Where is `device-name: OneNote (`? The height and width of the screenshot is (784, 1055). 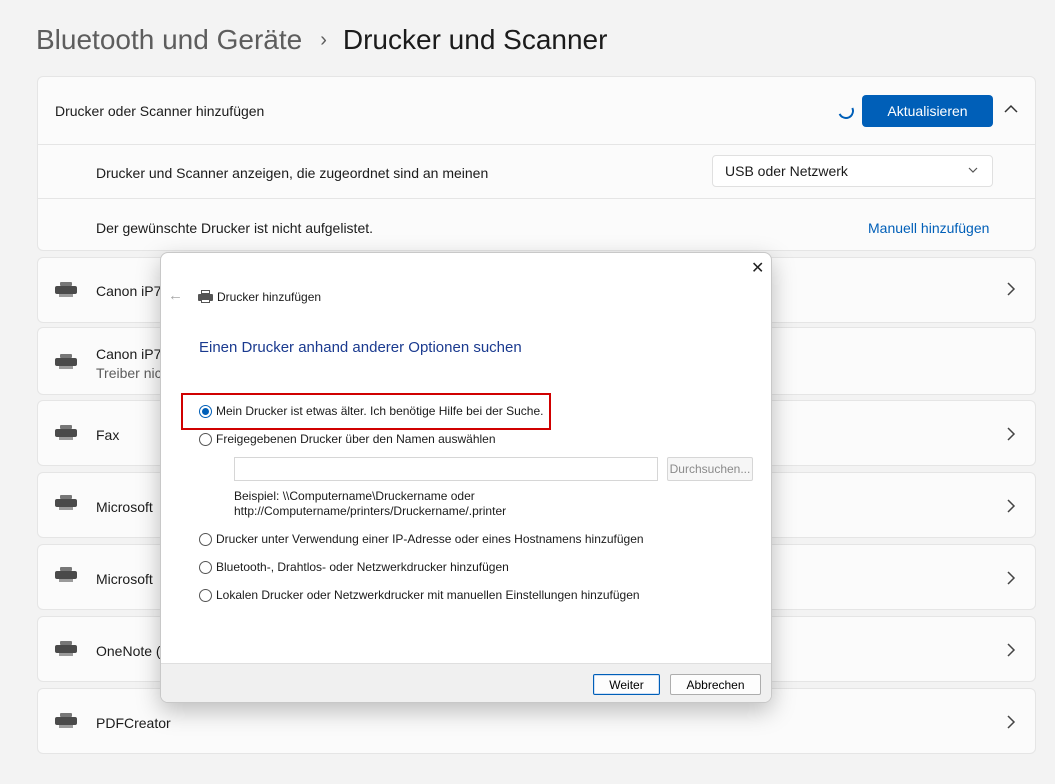
device-name: OneNote ( is located at coordinates (128, 651).